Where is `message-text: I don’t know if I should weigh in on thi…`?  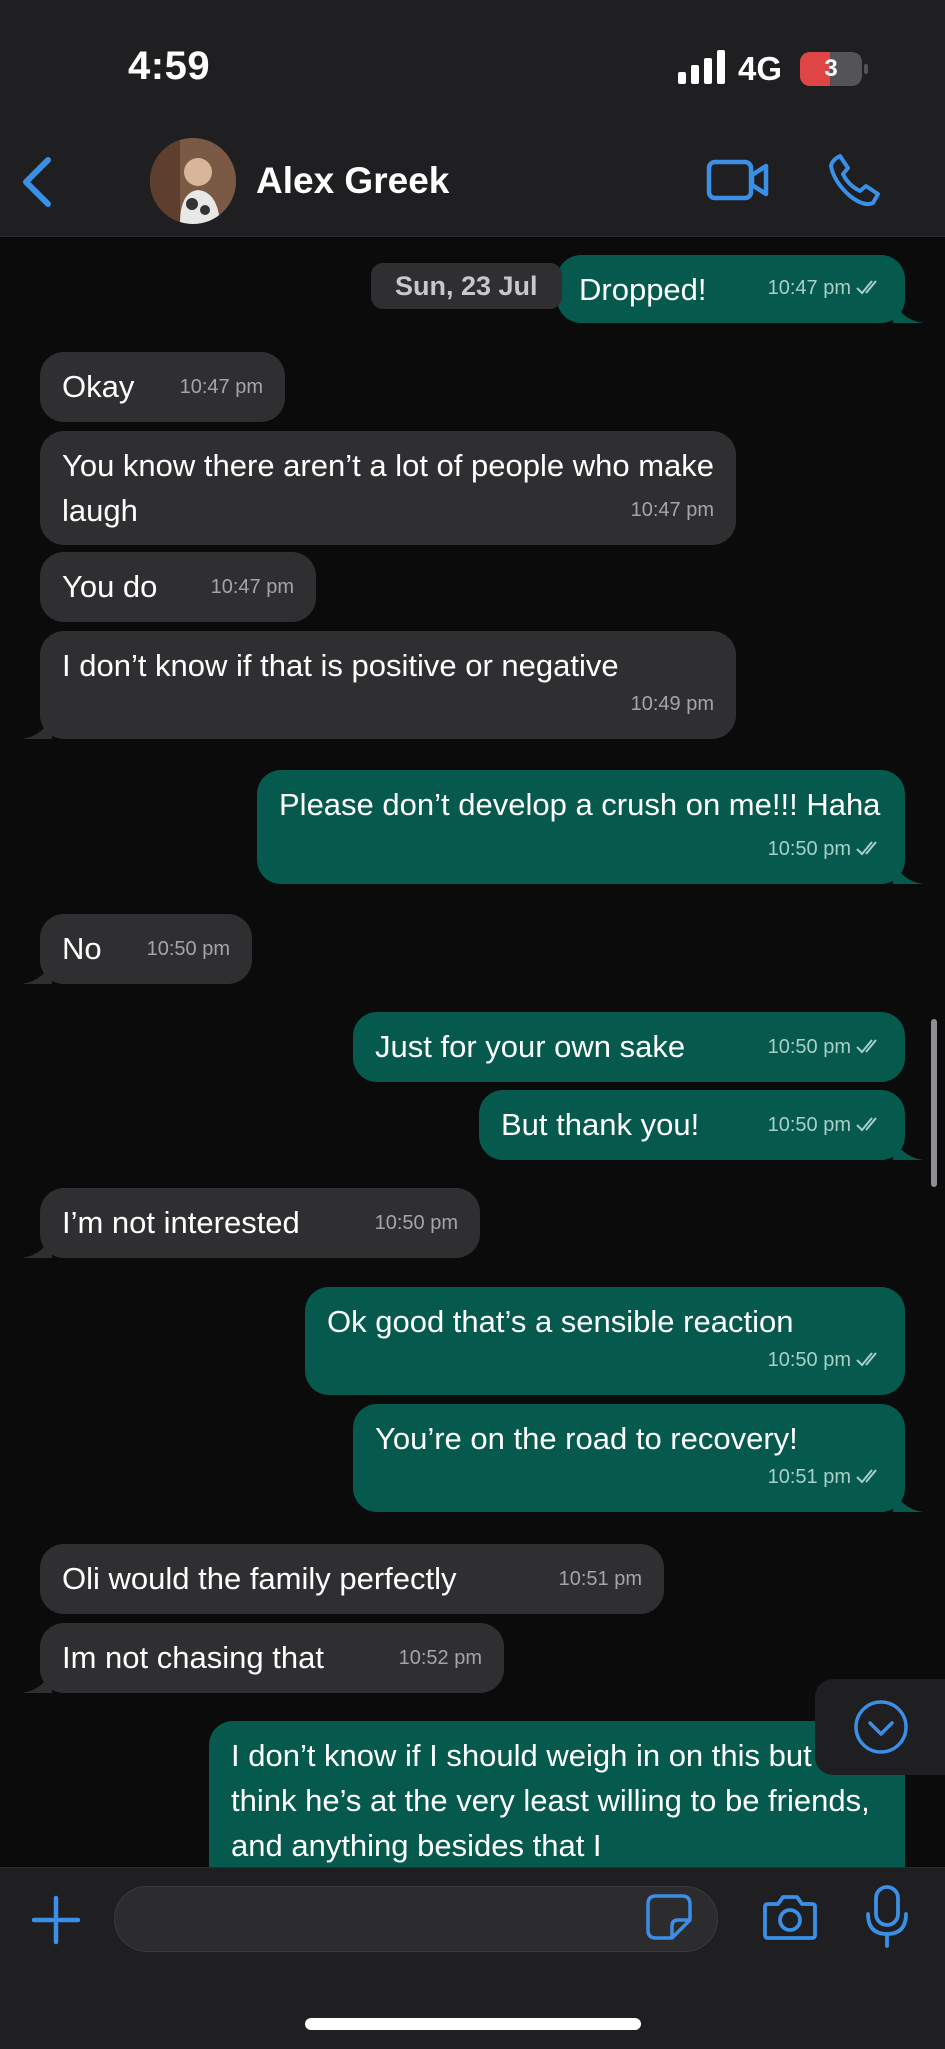 message-text: I don’t know if I should weigh in on thi… is located at coordinates (550, 1800).